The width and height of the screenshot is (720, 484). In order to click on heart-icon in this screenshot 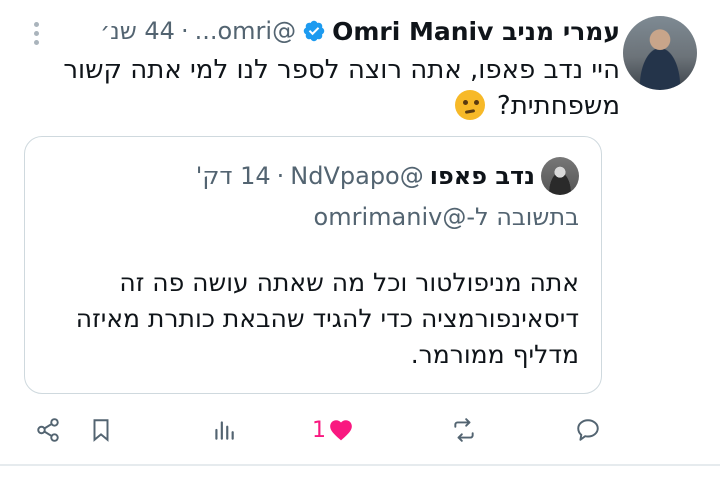, I will do `click(341, 430)`.